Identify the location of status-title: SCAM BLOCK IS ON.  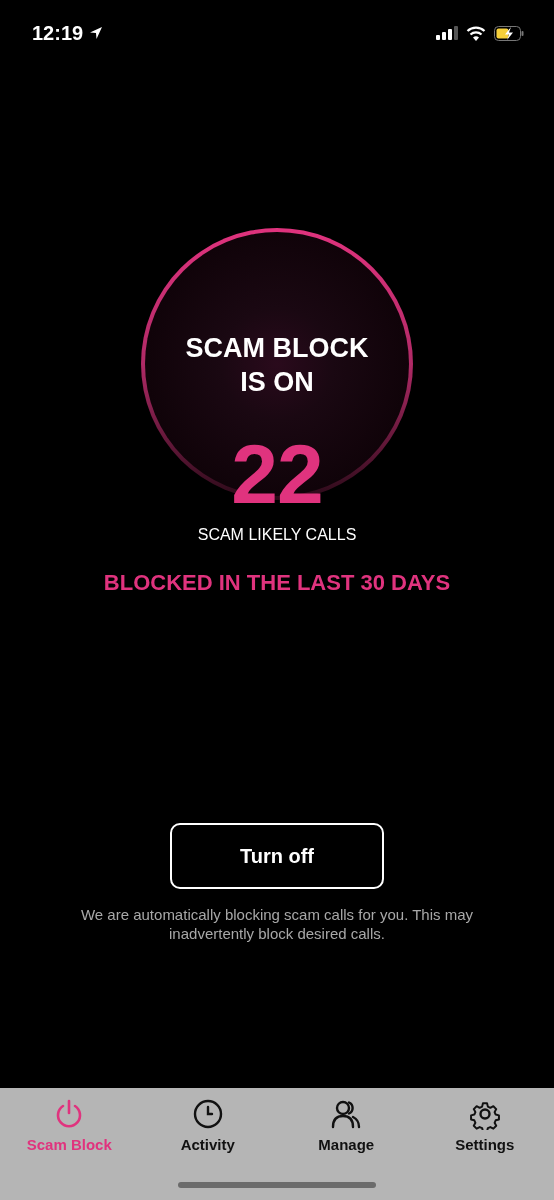
(277, 365).